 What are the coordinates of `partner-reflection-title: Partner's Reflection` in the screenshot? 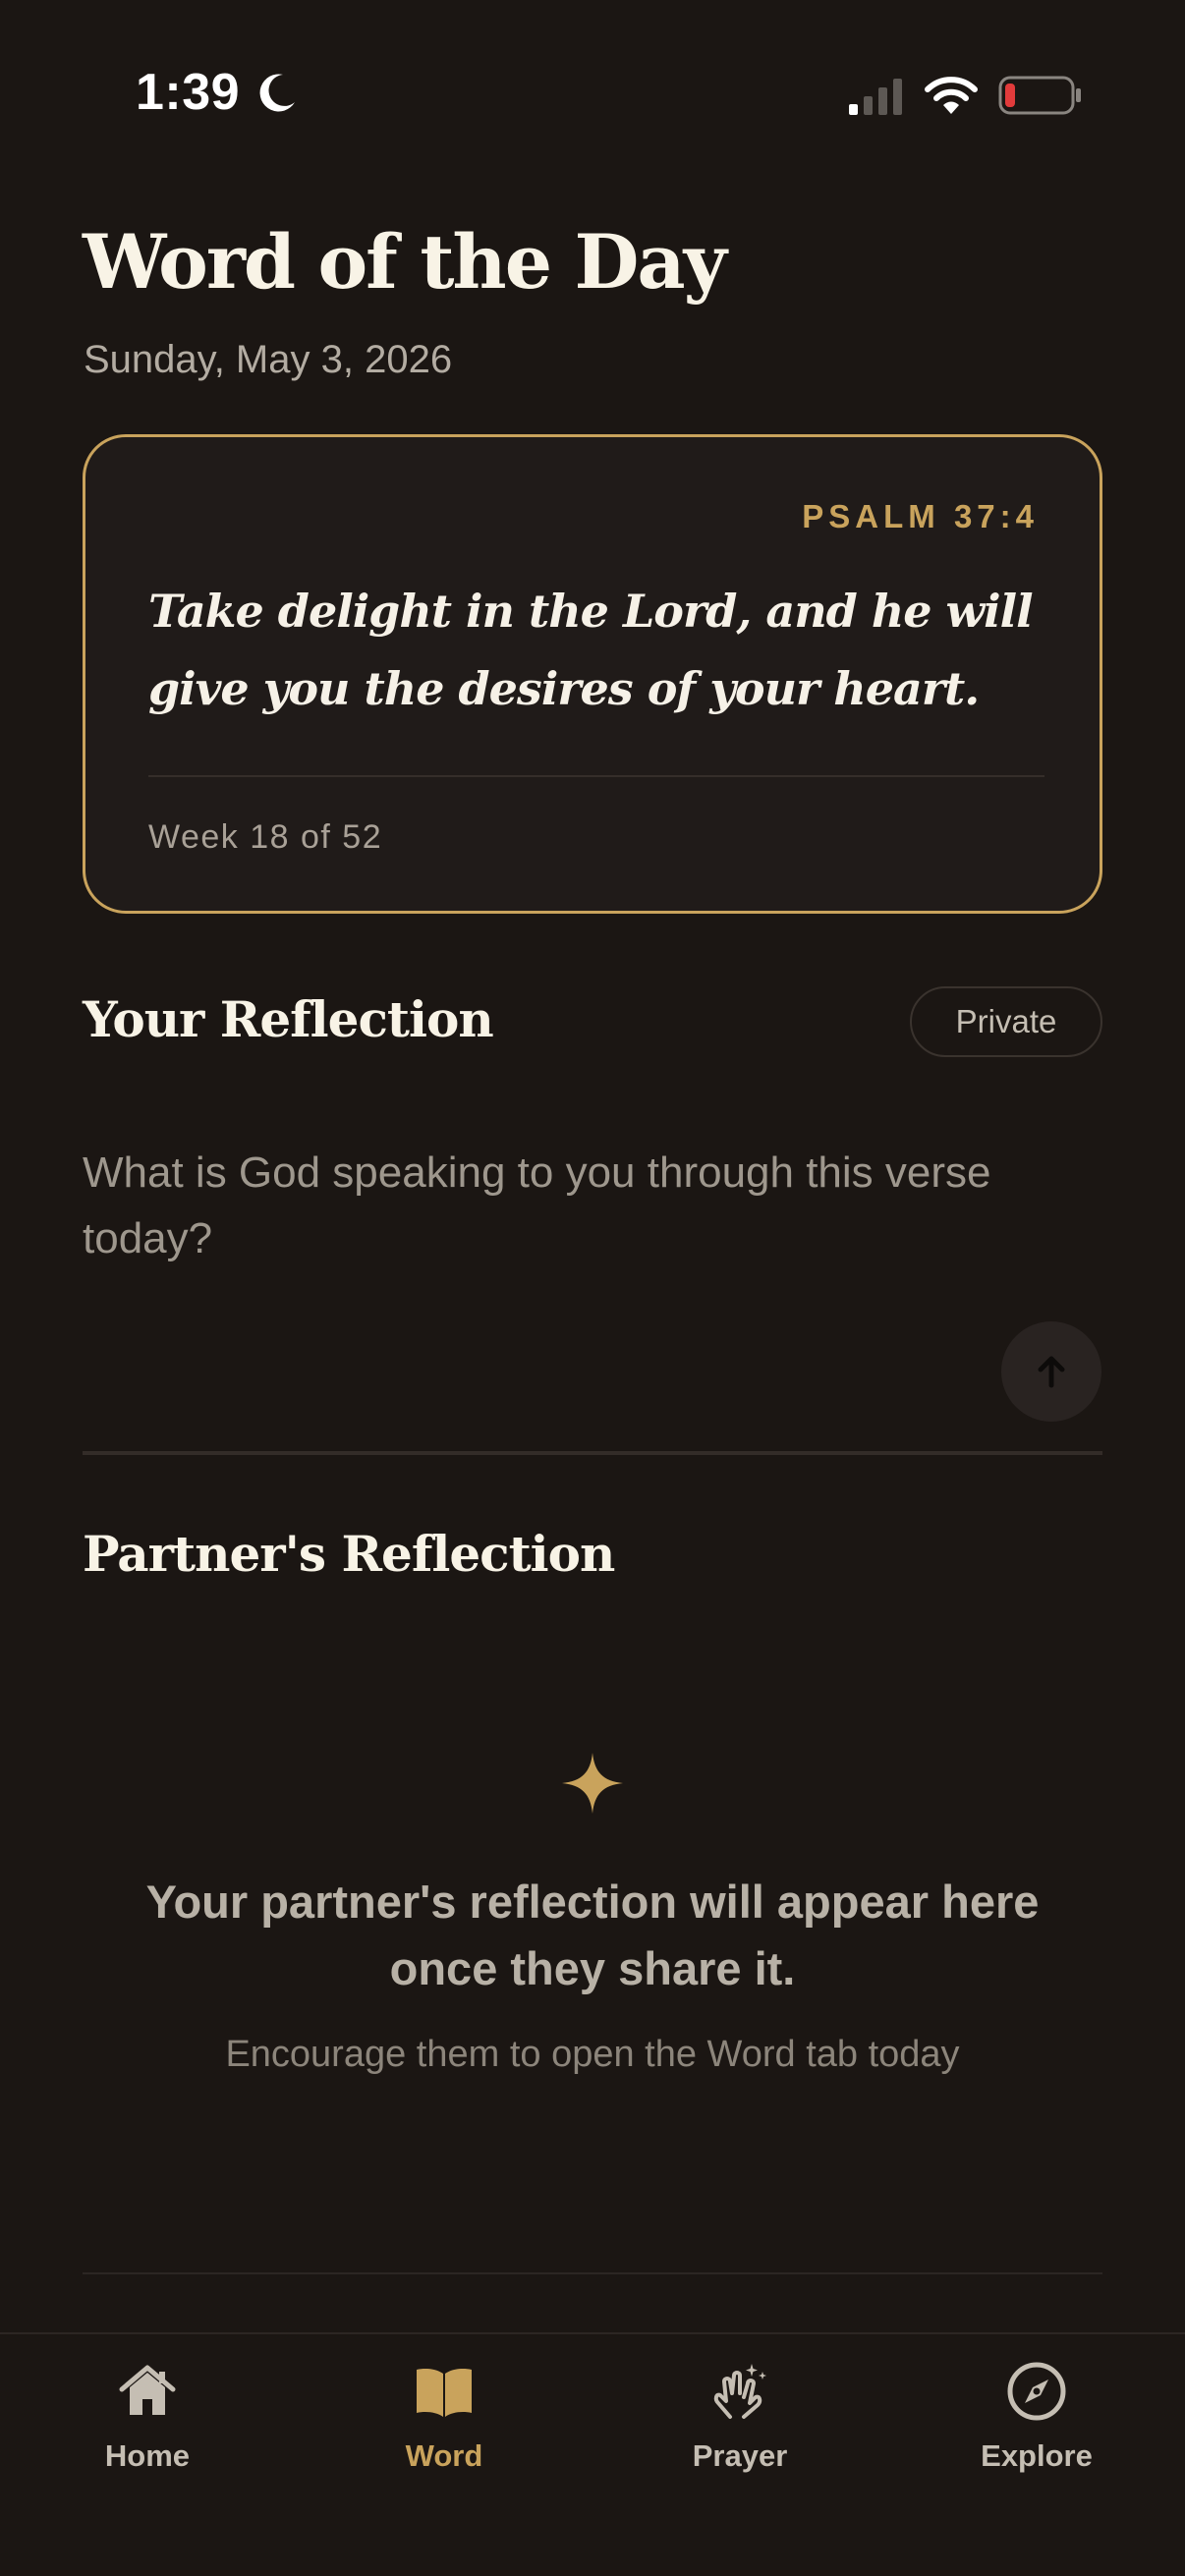 It's located at (349, 1554).